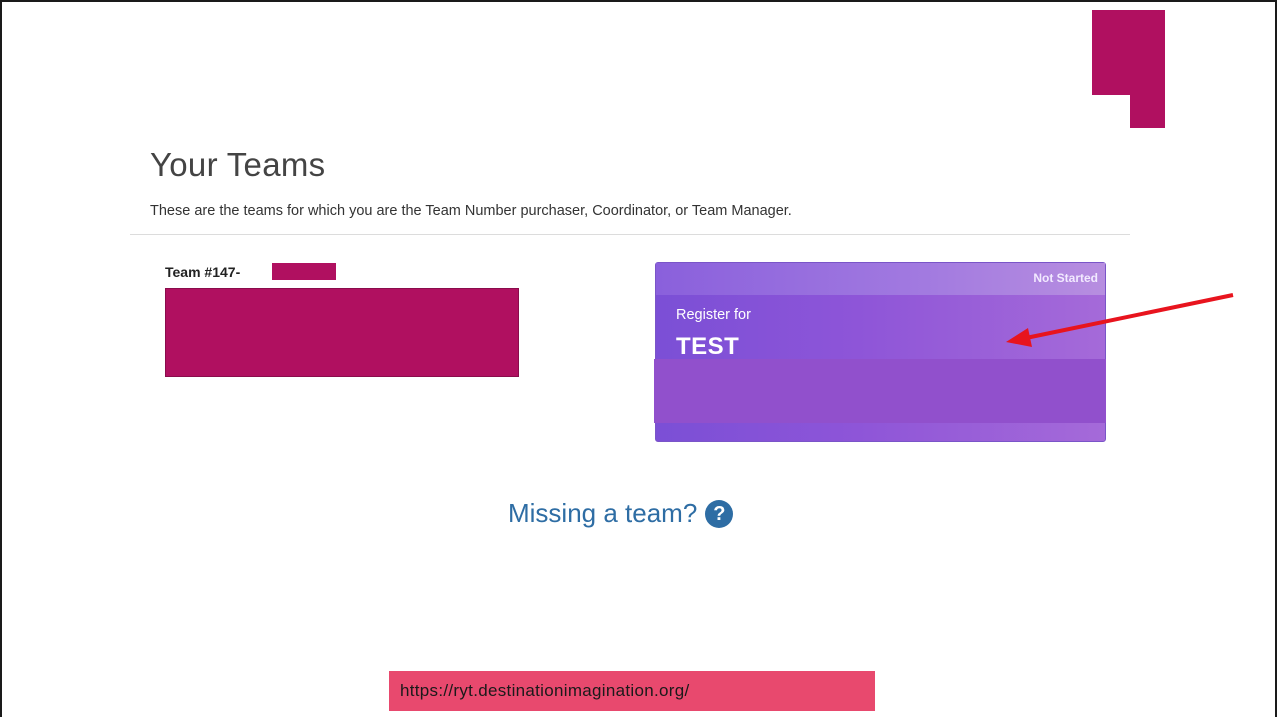 The width and height of the screenshot is (1277, 717). I want to click on team-name: Team #147-, so click(202, 272).